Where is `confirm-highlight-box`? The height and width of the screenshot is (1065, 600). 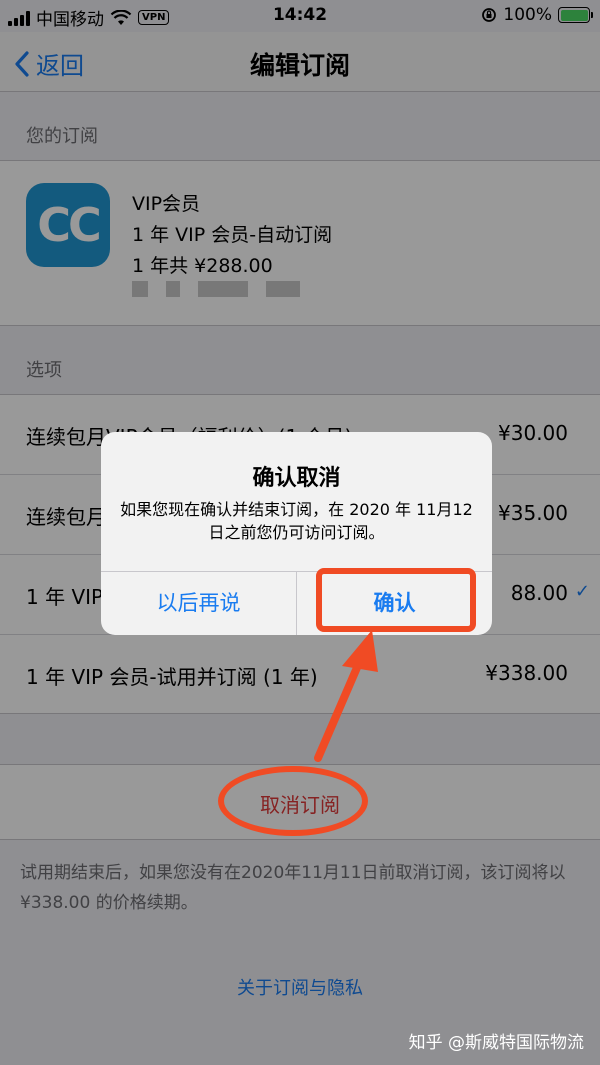
confirm-highlight-box is located at coordinates (396, 600).